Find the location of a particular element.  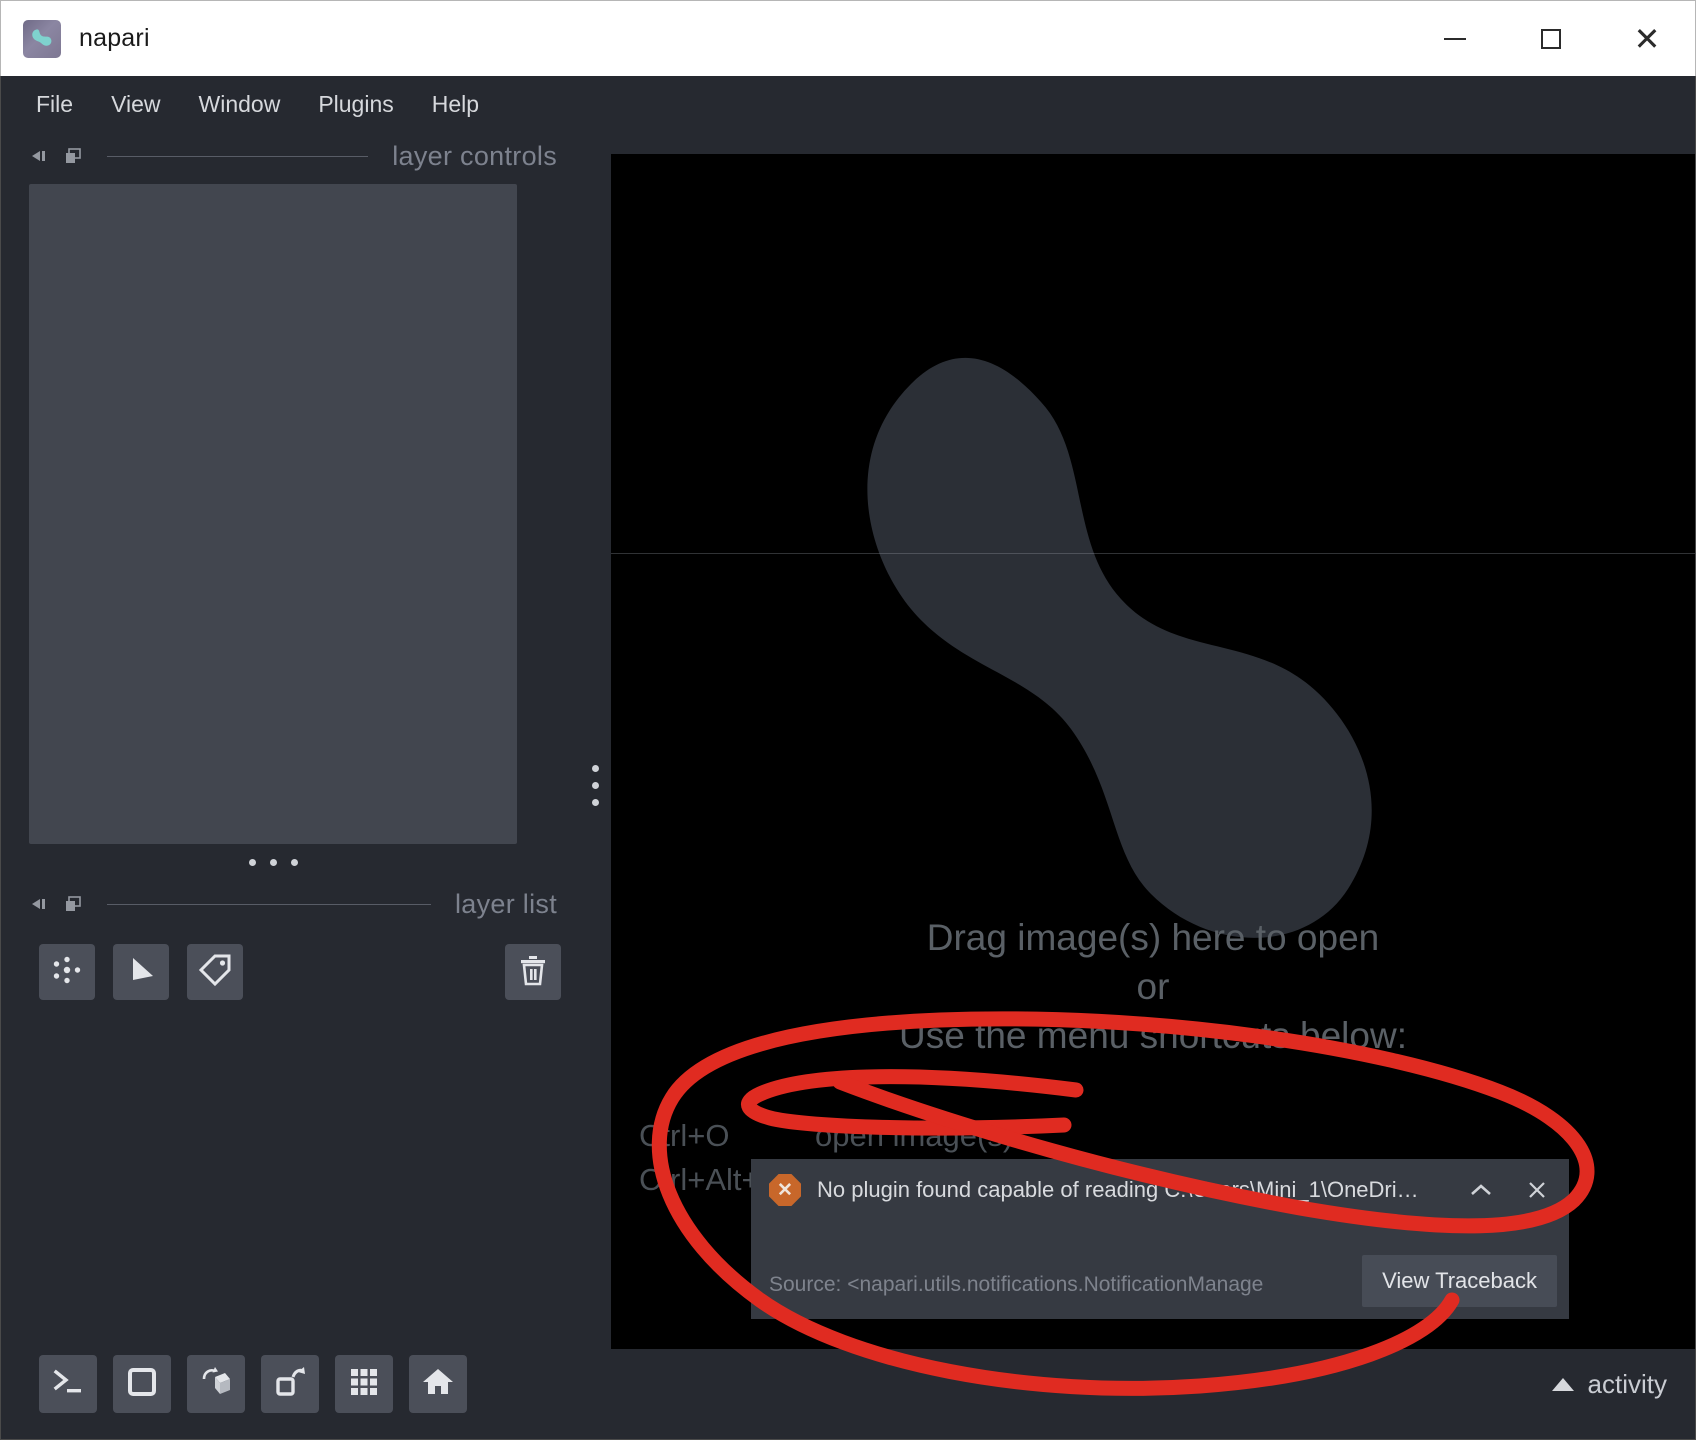

grid-icon is located at coordinates (364, 1384).